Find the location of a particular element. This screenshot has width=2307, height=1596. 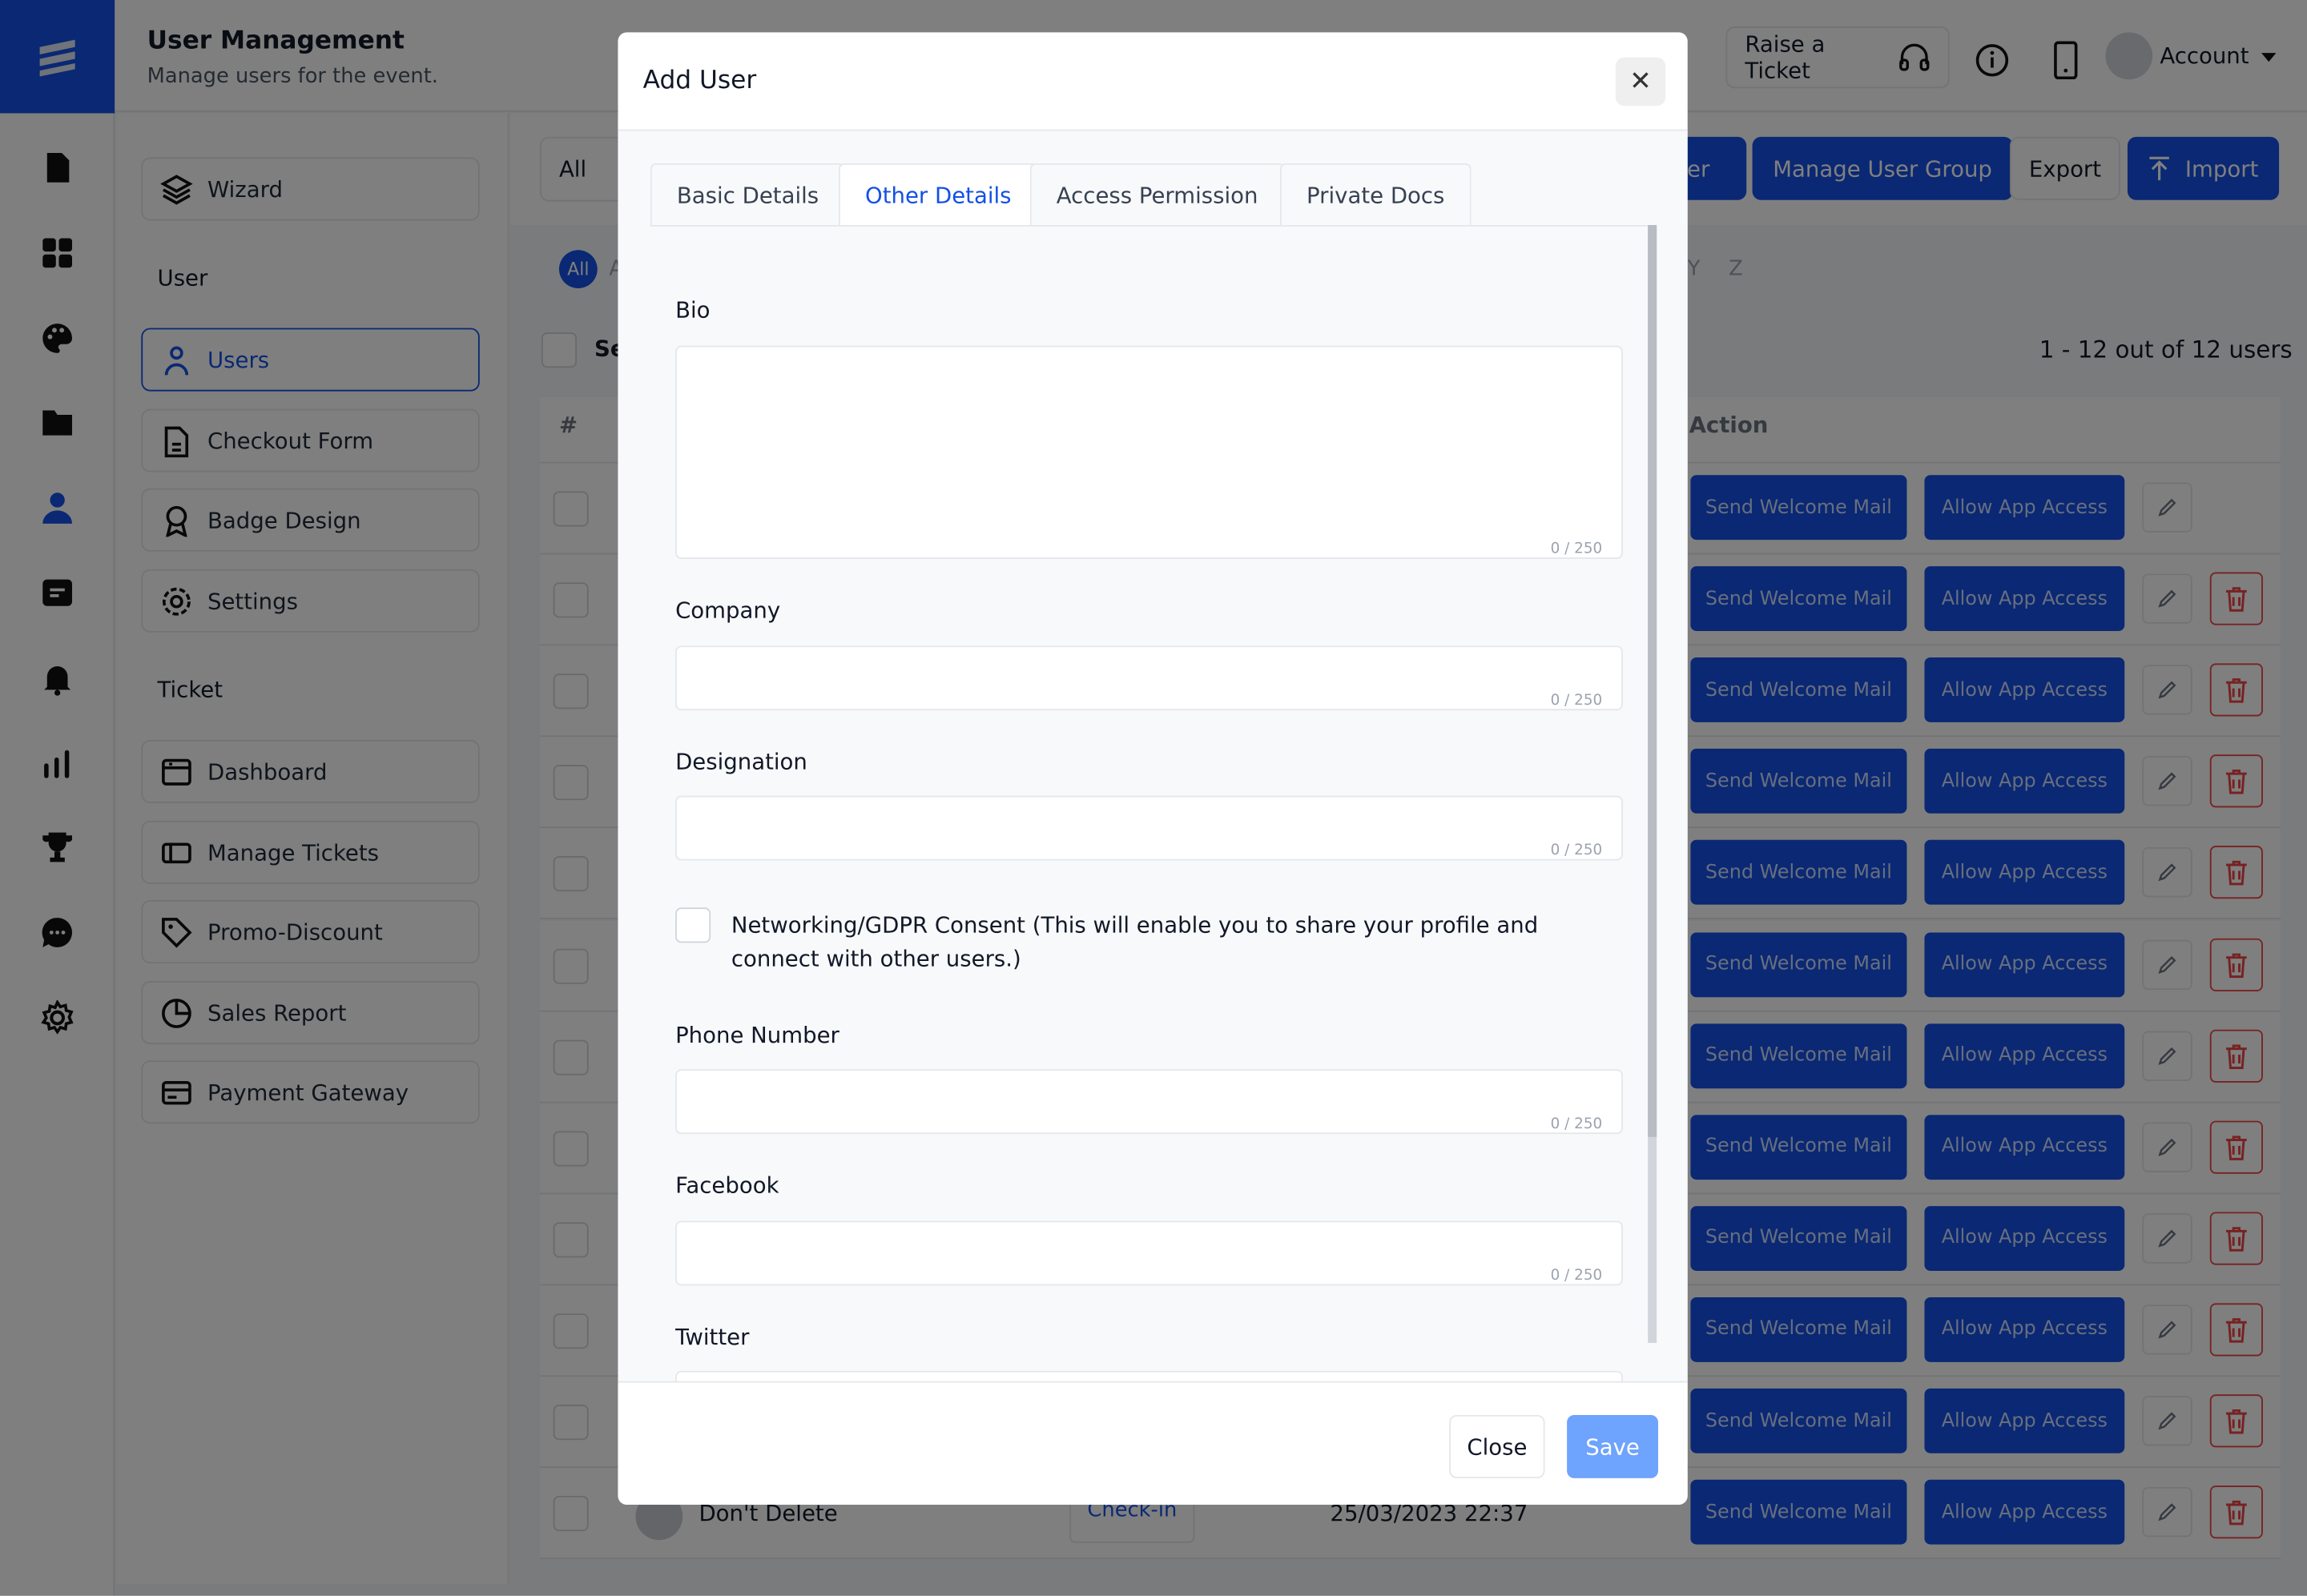

facebook-input: 0 / 250 is located at coordinates (1149, 1253).